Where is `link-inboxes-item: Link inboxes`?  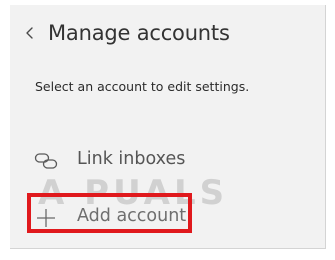 link-inboxes-item: Link inboxes is located at coordinates (169, 161).